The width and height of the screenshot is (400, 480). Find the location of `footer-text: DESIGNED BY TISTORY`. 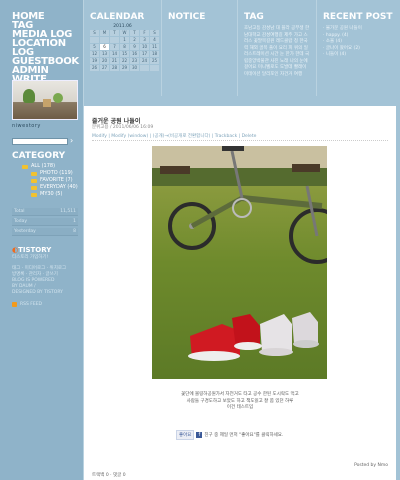

footer-text: DESIGNED BY TISTORY is located at coordinates (37, 292).